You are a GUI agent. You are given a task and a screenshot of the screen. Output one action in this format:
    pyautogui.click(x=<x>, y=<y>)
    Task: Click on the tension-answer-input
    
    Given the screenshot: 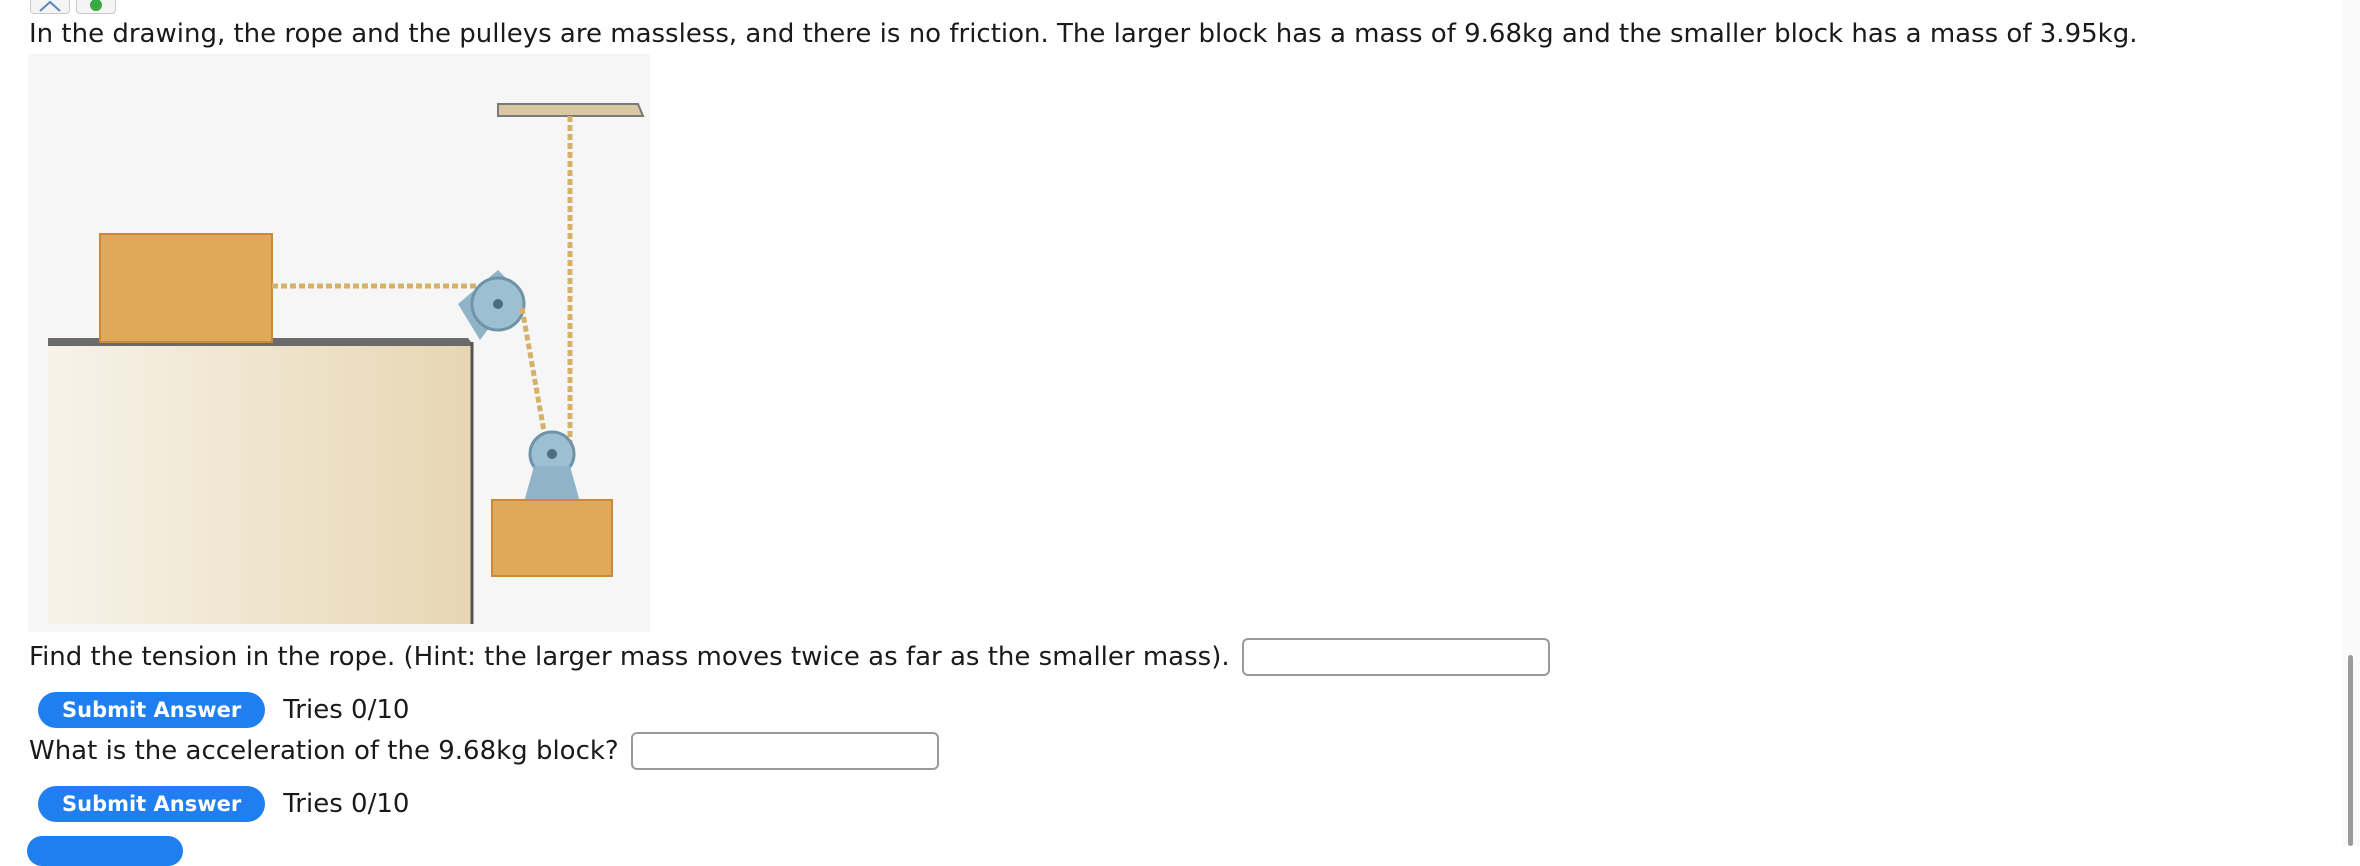 What is the action you would take?
    pyautogui.click(x=1395, y=657)
    